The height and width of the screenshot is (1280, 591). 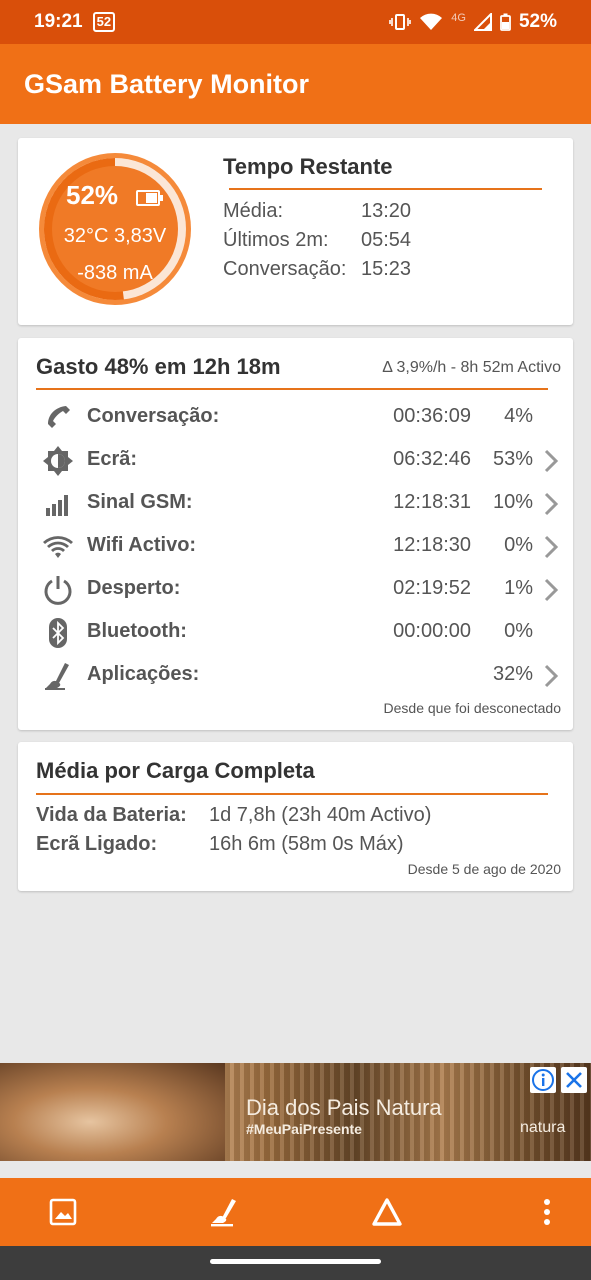 What do you see at coordinates (112, 1112) in the screenshot?
I see `ad-photo` at bounding box center [112, 1112].